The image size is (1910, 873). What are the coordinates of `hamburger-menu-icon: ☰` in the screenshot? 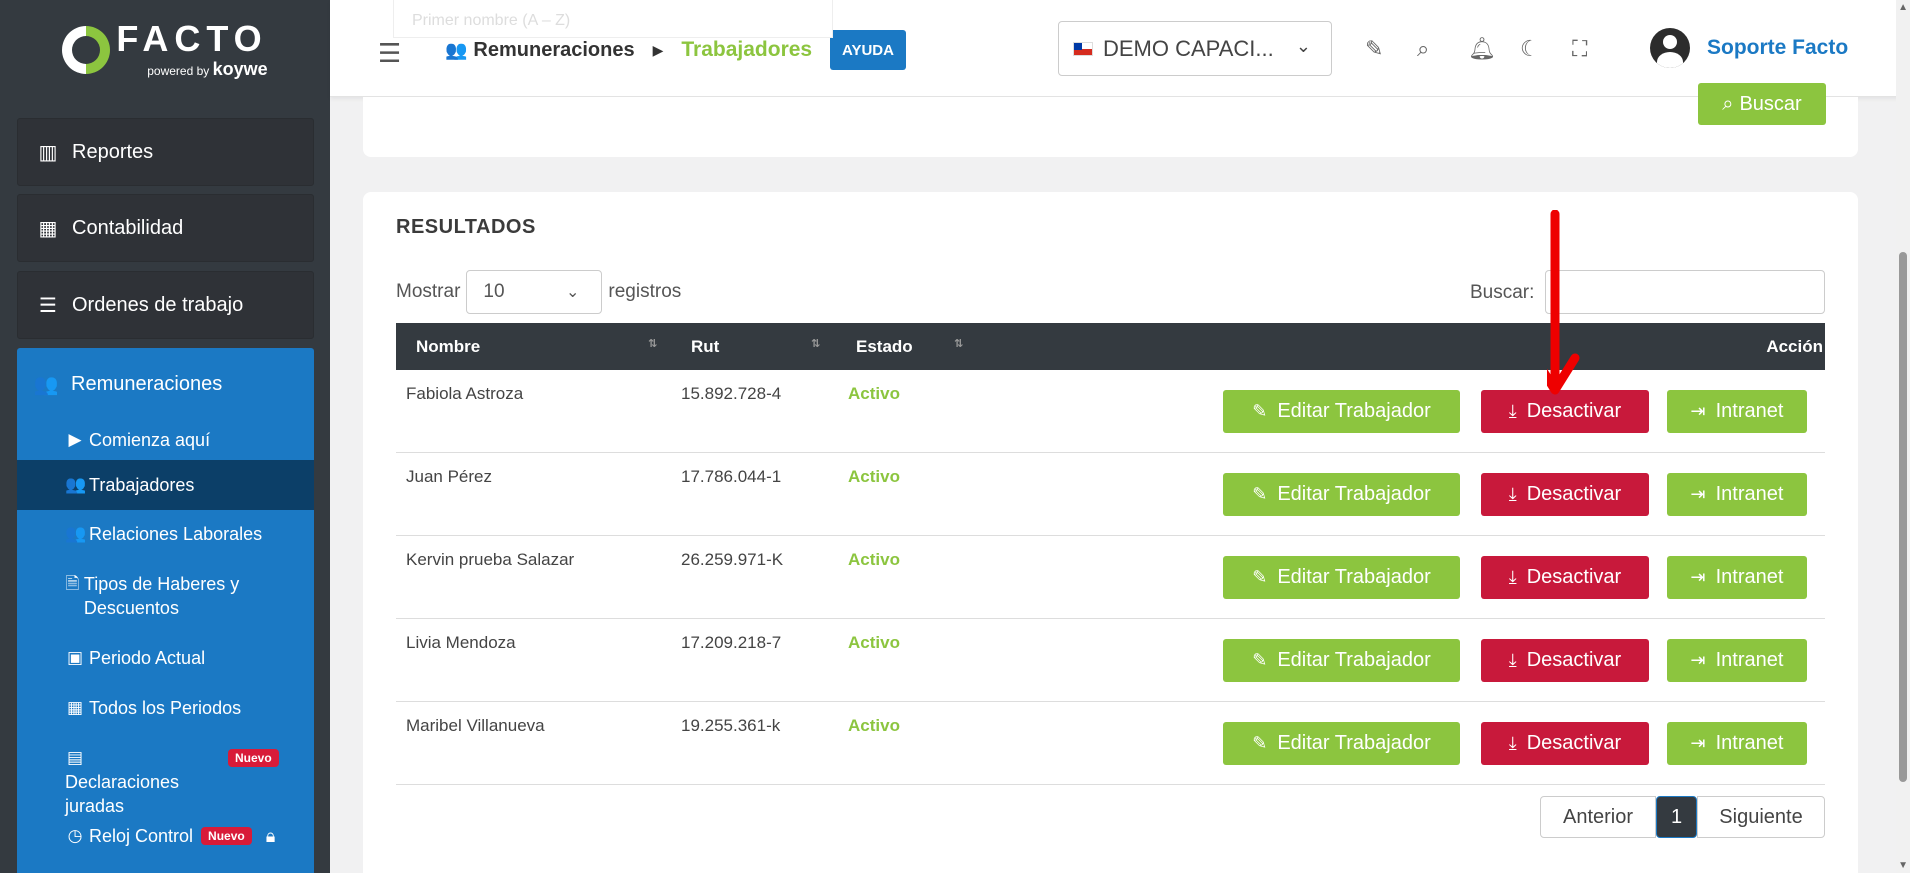 It's located at (389, 53).